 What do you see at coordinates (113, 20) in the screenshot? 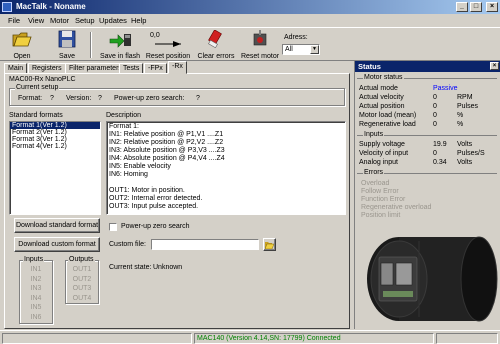
I see `menu-updates: Updates` at bounding box center [113, 20].